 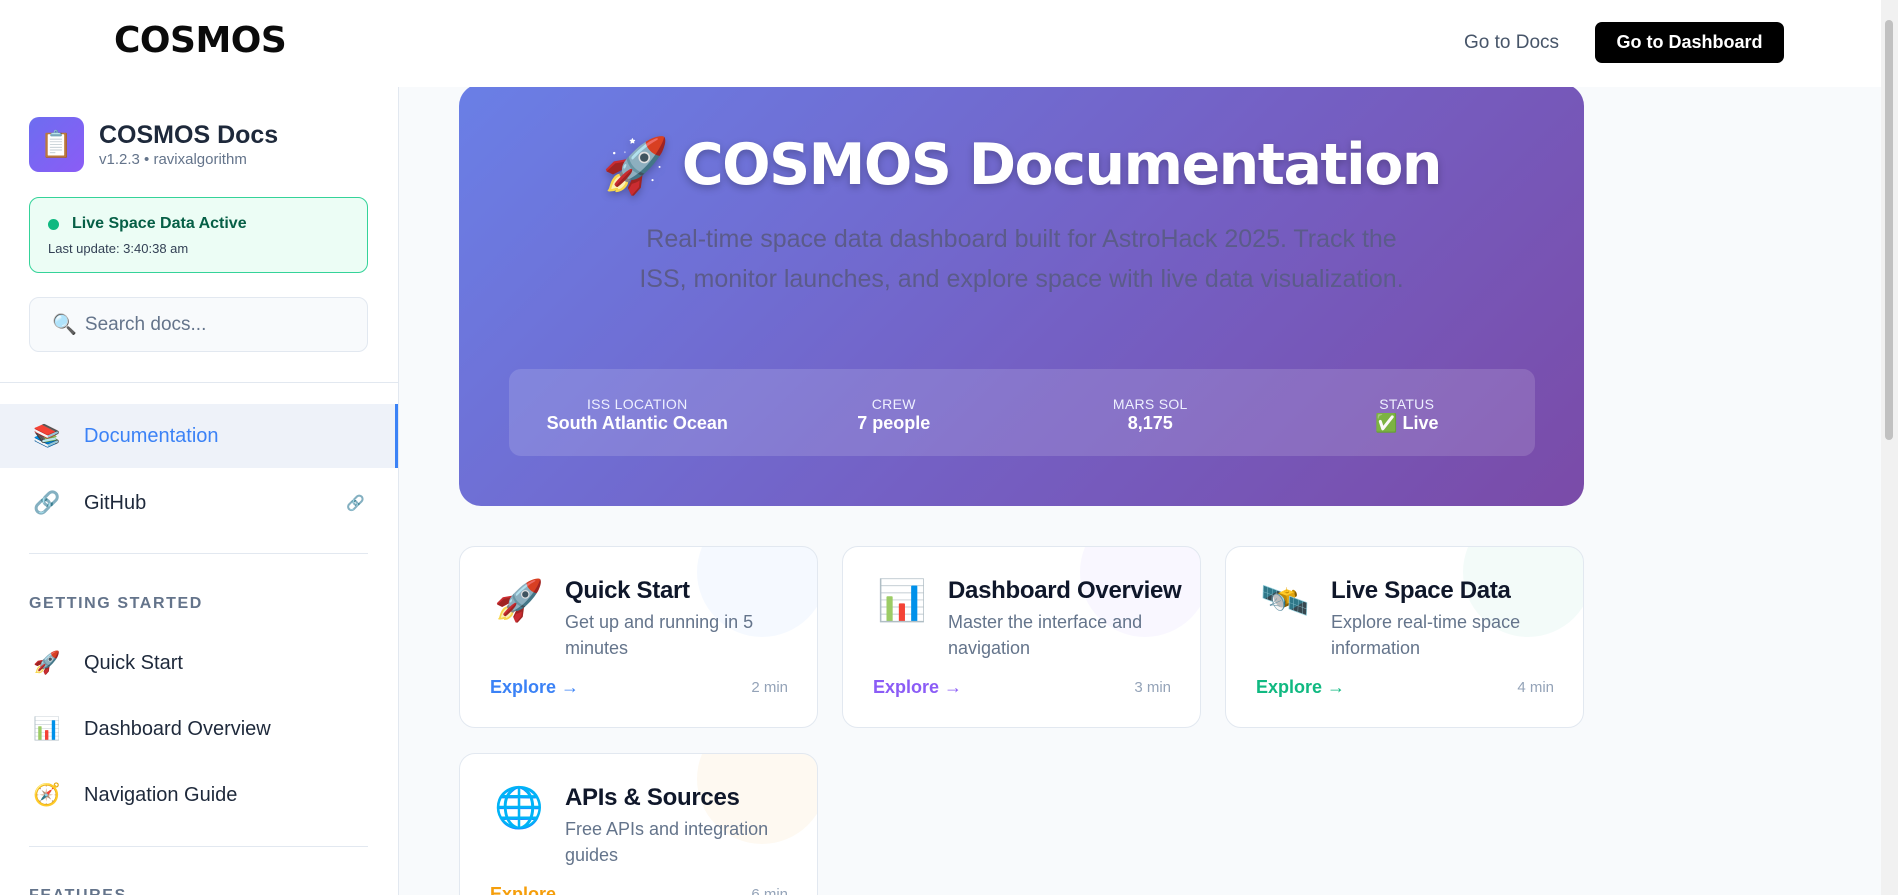 I want to click on read-time: 6 min, so click(x=769, y=890).